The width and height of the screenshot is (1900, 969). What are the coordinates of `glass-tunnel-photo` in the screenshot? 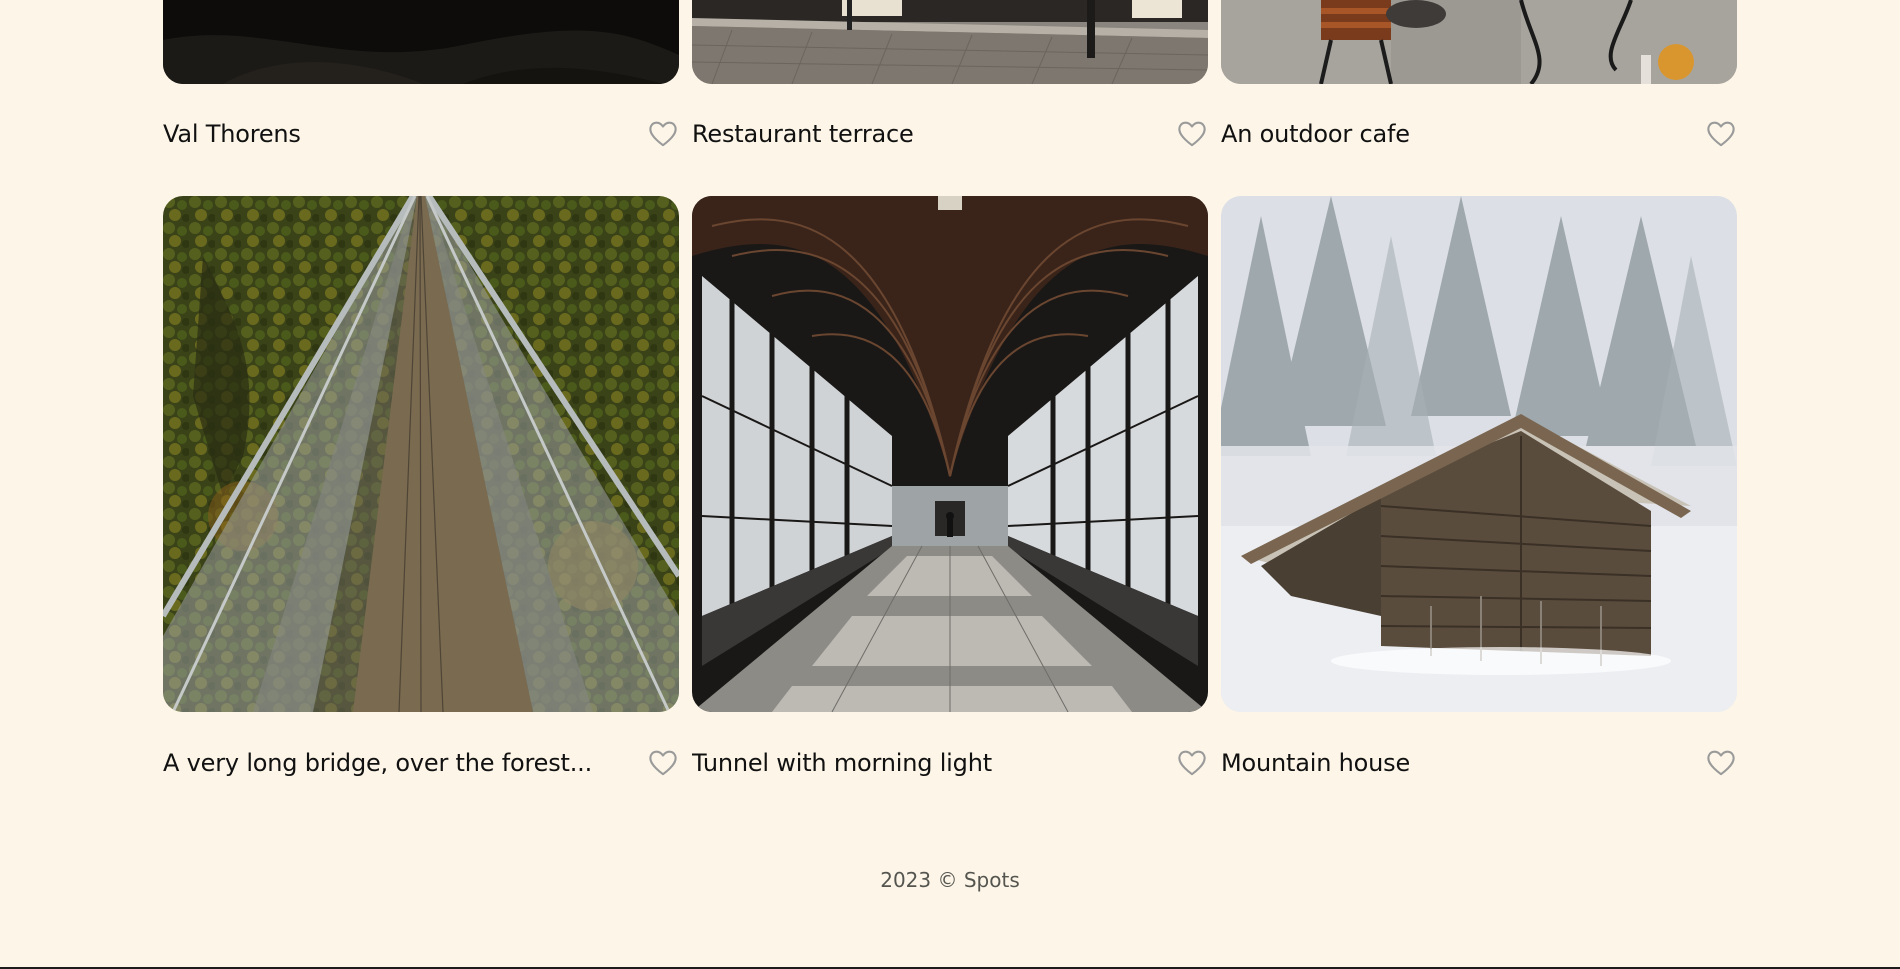 It's located at (950, 454).